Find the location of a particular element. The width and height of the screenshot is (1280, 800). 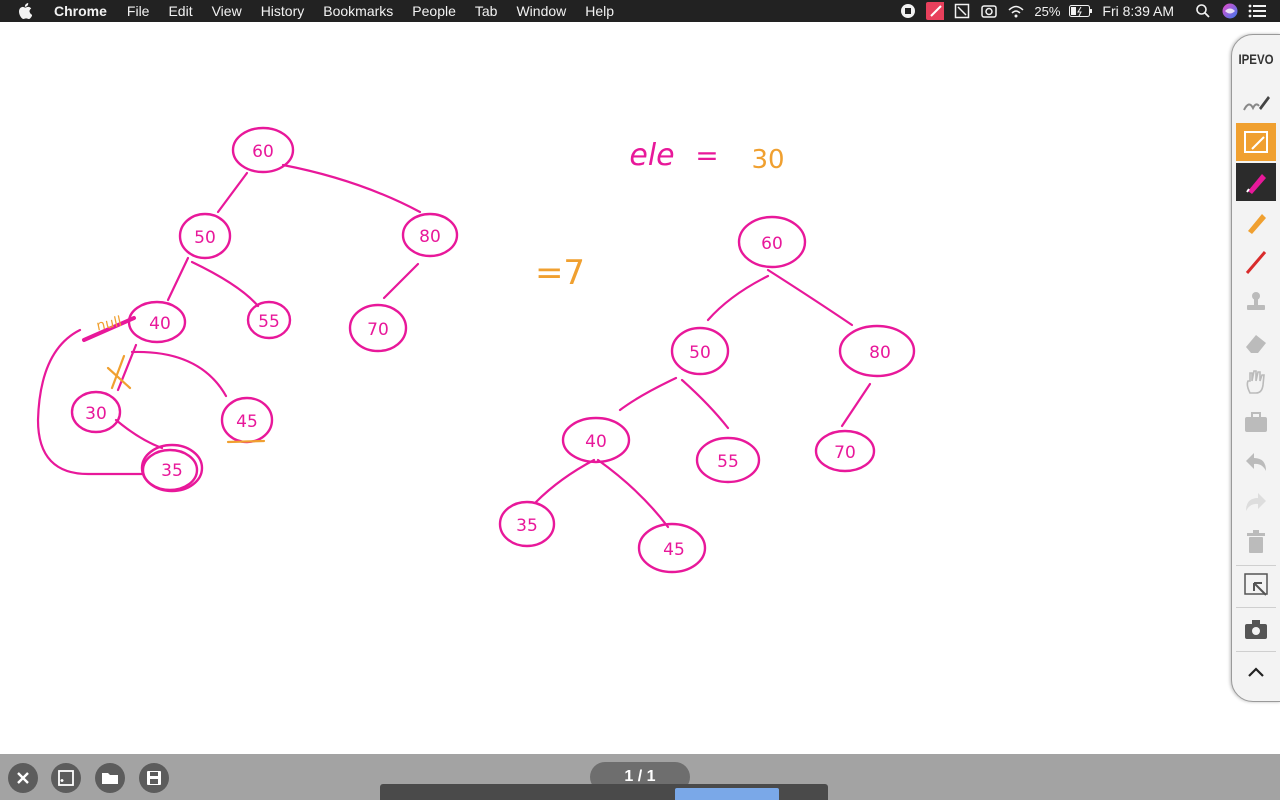

apple-icon is located at coordinates (28, 11).